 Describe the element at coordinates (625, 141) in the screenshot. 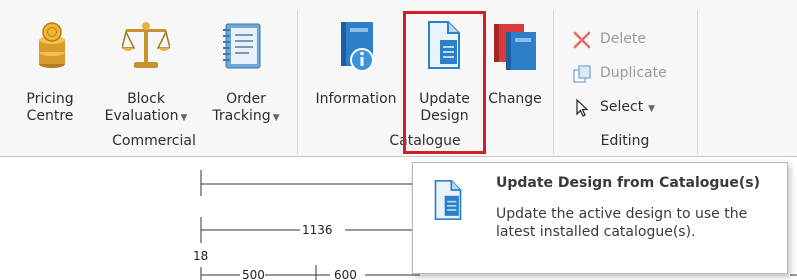

I see `editing-group-caption: Editing` at that location.